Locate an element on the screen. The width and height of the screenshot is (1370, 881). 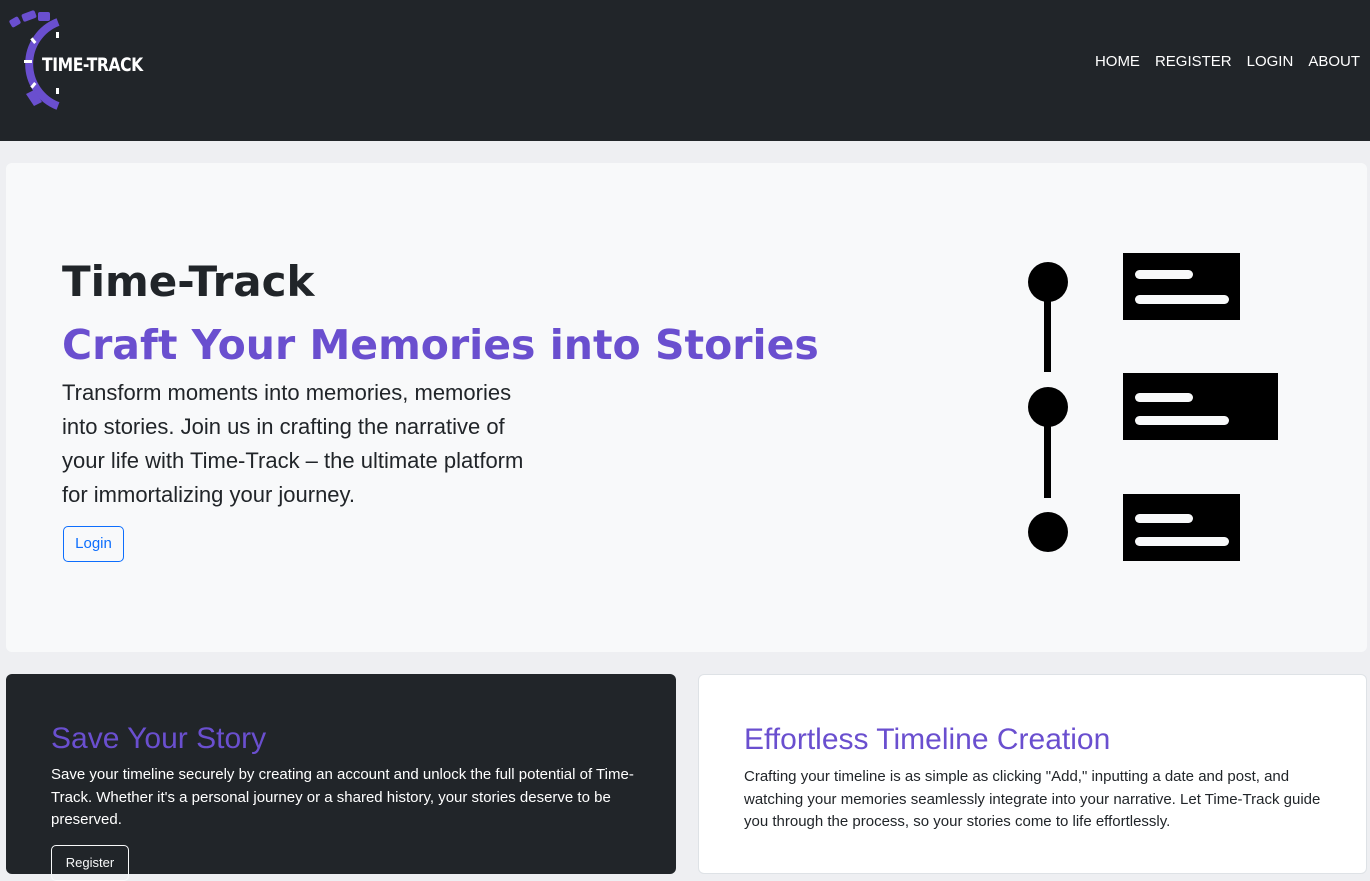
register-button: Register is located at coordinates (90, 863).